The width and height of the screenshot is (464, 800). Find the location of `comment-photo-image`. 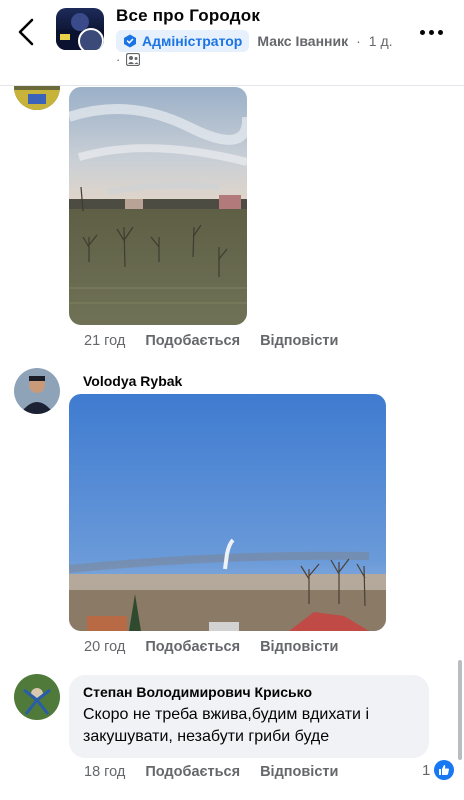

comment-photo-image is located at coordinates (158, 206).